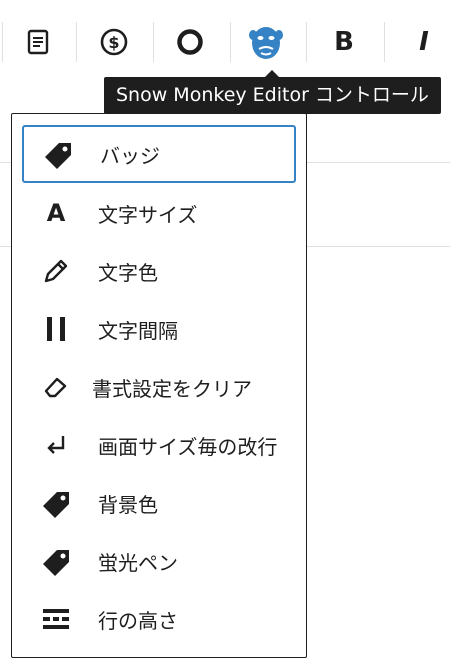  I want to click on menu-item-line-break: 画面サイズ毎の改行, so click(159, 445).